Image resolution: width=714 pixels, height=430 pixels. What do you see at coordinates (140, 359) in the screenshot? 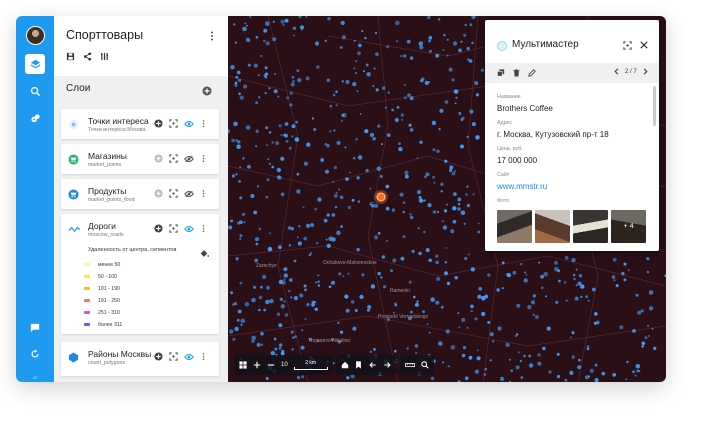
I see `layer-card-districts: Районы Москвы count_polygons` at bounding box center [140, 359].